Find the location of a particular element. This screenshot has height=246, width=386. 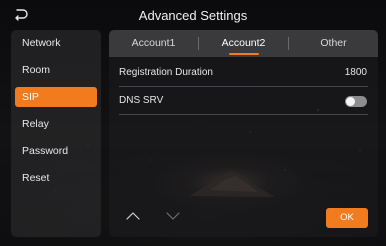

registration-duration-row: Registration Duration 1800 is located at coordinates (243, 73).